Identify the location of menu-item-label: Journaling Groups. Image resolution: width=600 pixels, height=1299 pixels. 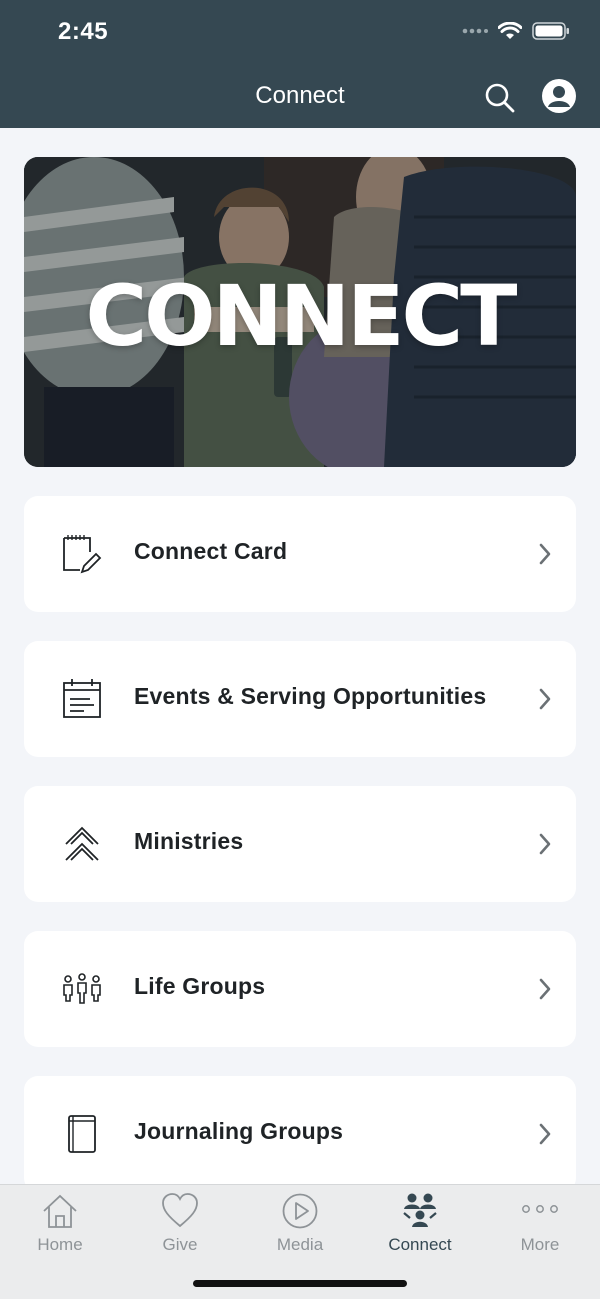
(239, 1131).